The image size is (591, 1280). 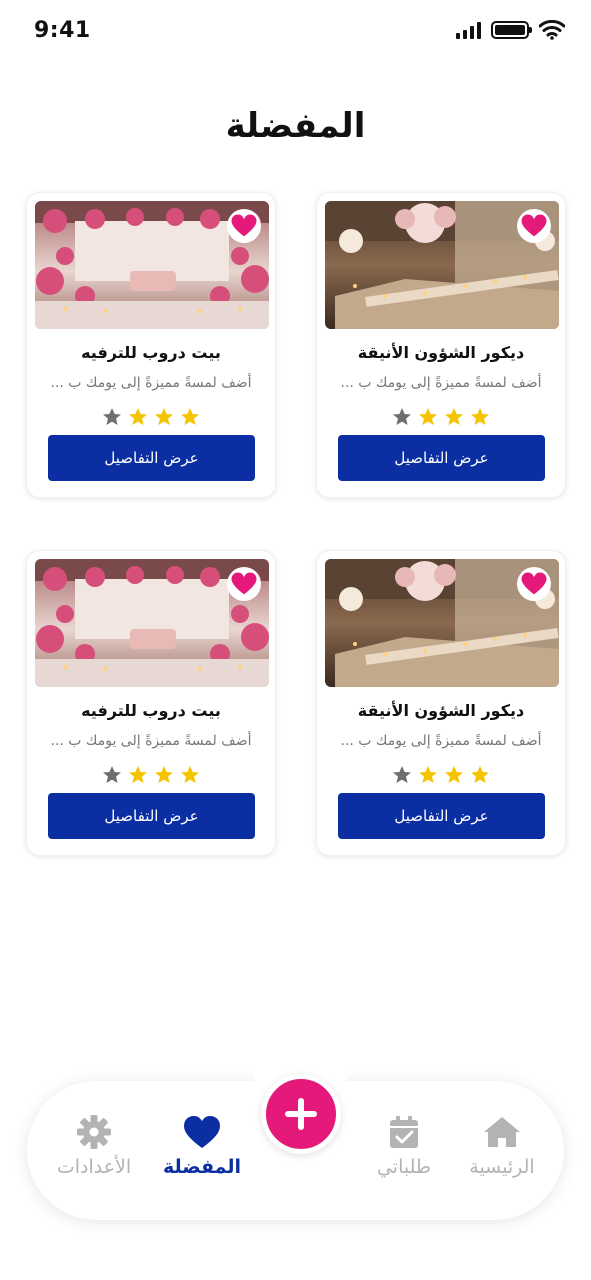 I want to click on gear-icon, so click(x=94, y=1132).